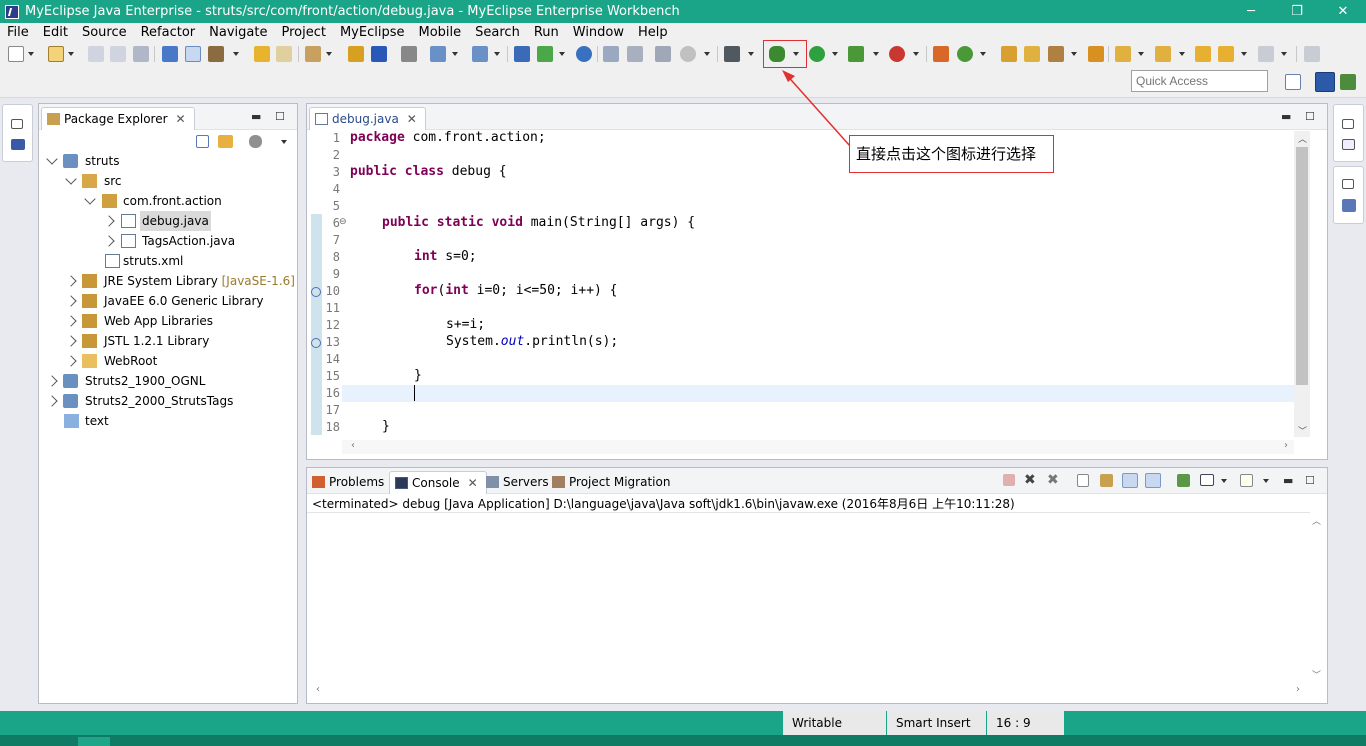 The height and width of the screenshot is (746, 1366). I want to click on run-server-icon, so click(522, 54).